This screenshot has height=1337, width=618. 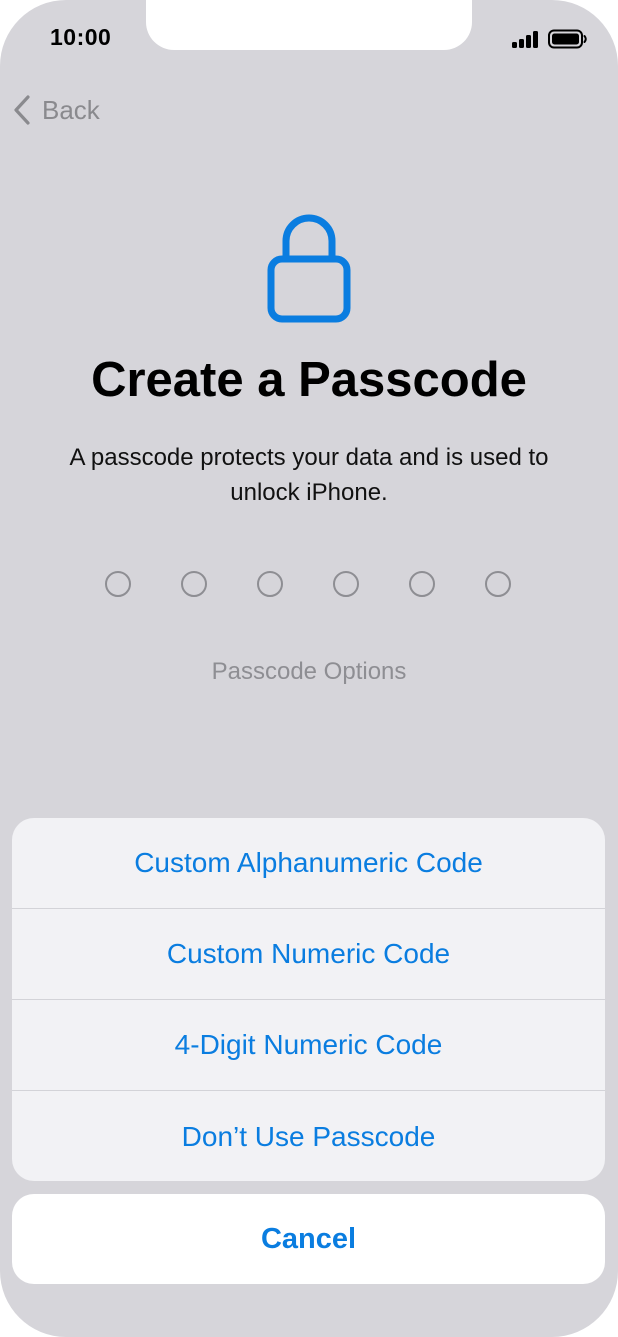 What do you see at coordinates (71, 109) in the screenshot?
I see `back-button-label: Back` at bounding box center [71, 109].